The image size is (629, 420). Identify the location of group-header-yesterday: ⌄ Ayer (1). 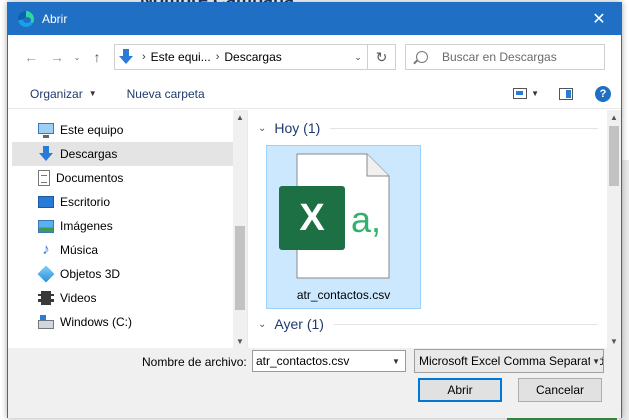
(428, 324).